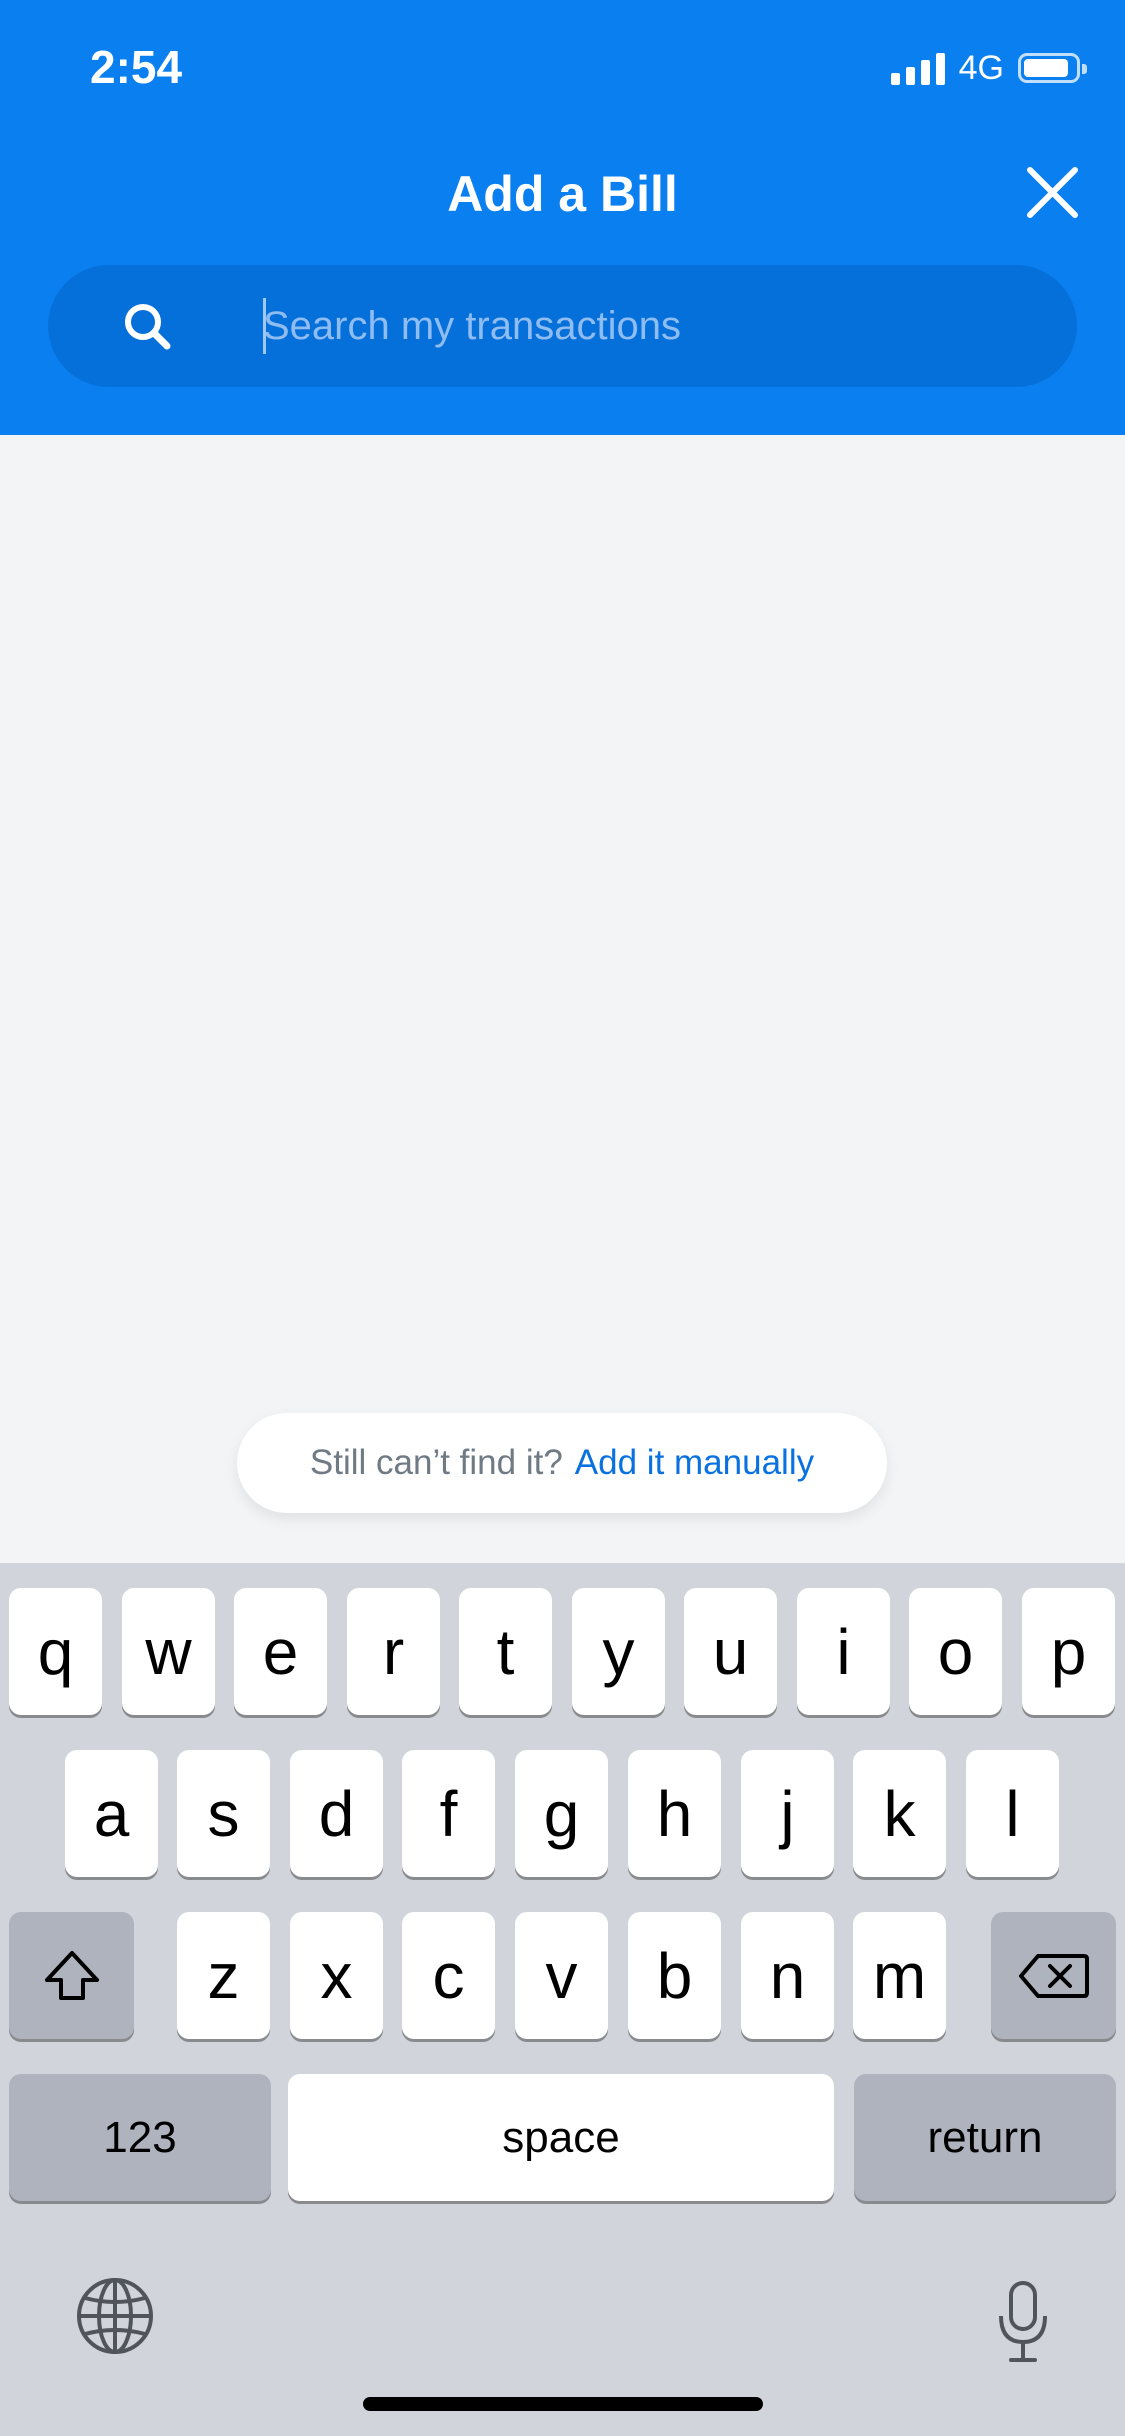 This screenshot has height=2436, width=1125. What do you see at coordinates (1023, 2322) in the screenshot?
I see `microphone-icon` at bounding box center [1023, 2322].